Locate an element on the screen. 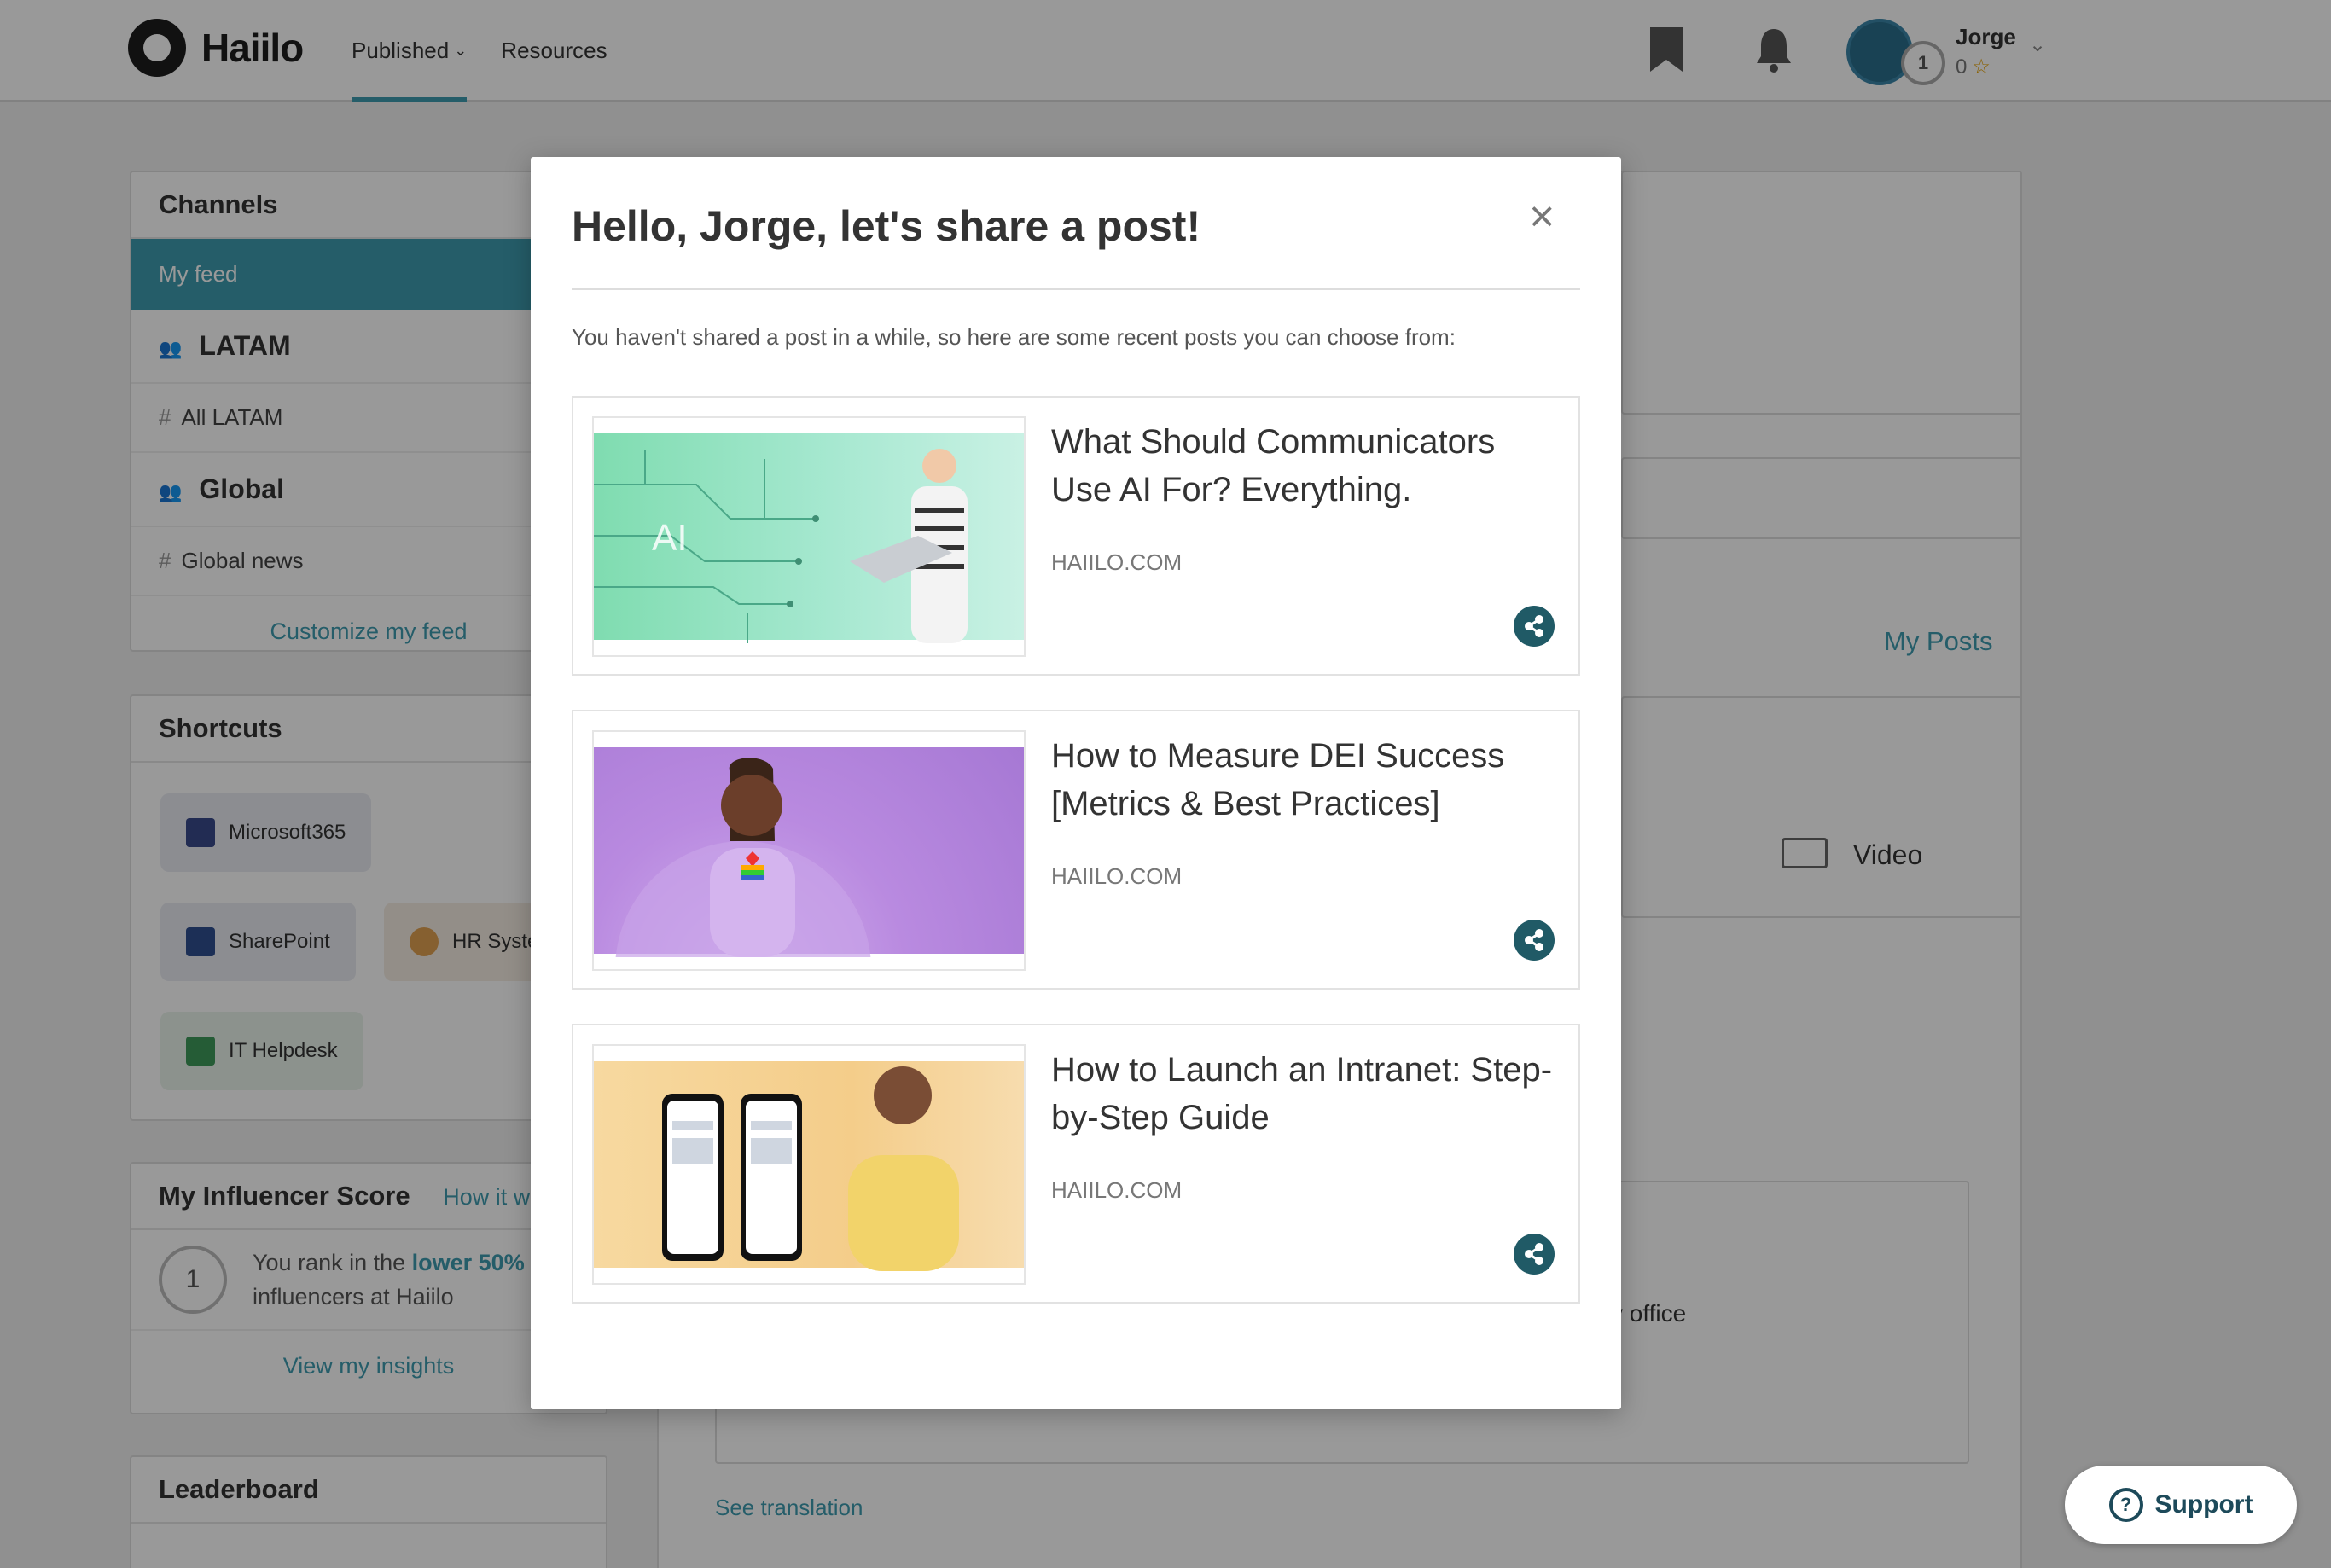 The width and height of the screenshot is (2331, 1568). post-thumbnail: AI is located at coordinates (809, 536).